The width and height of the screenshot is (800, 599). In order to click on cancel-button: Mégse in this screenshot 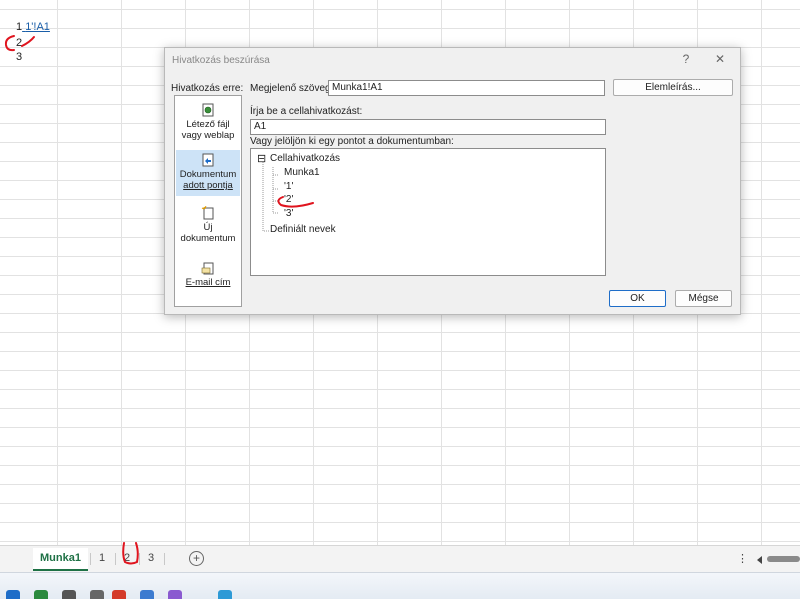, I will do `click(703, 298)`.